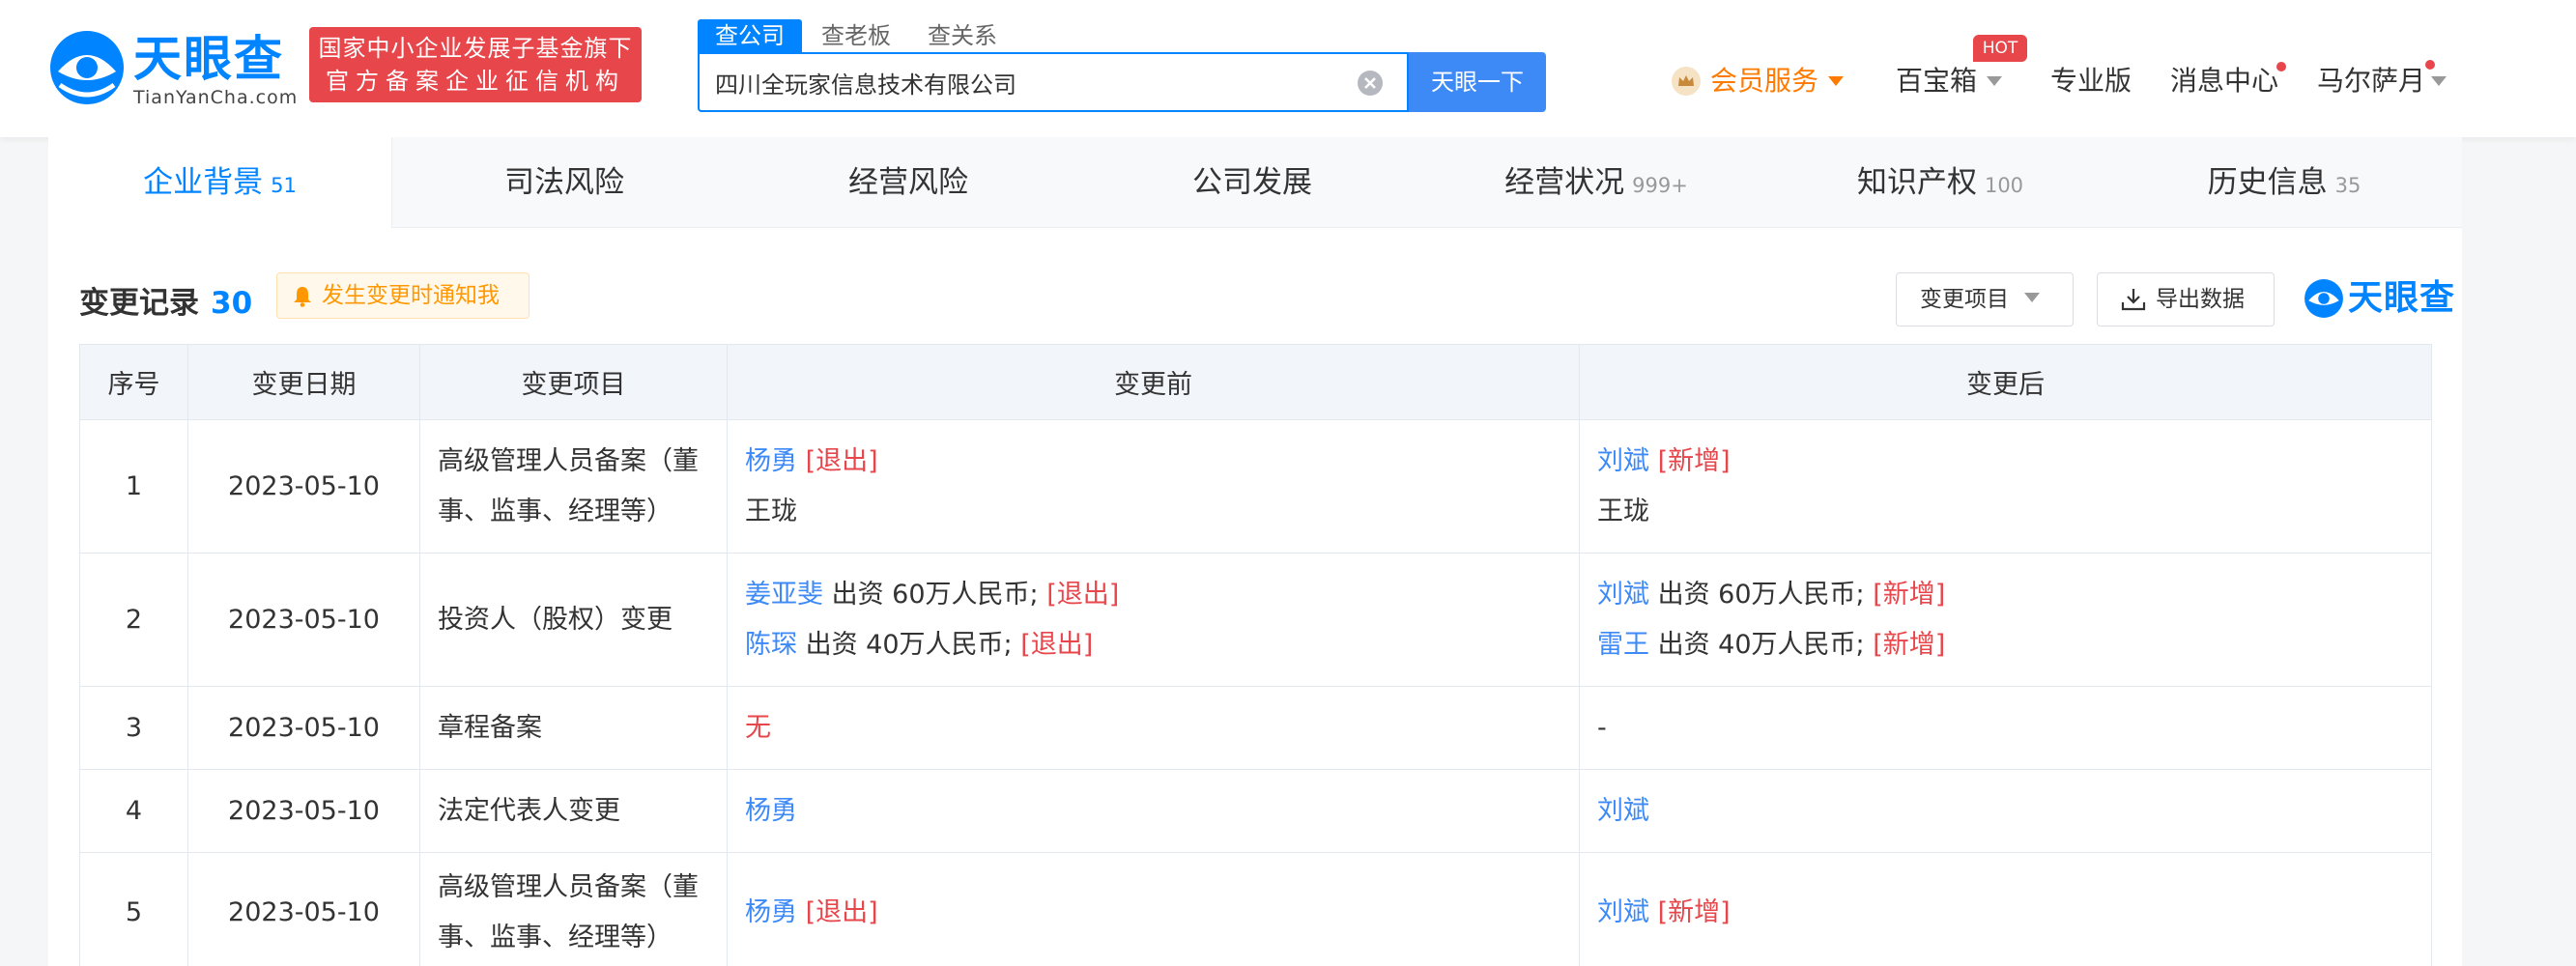  I want to click on col-header-item: 变更项目, so click(573, 382).